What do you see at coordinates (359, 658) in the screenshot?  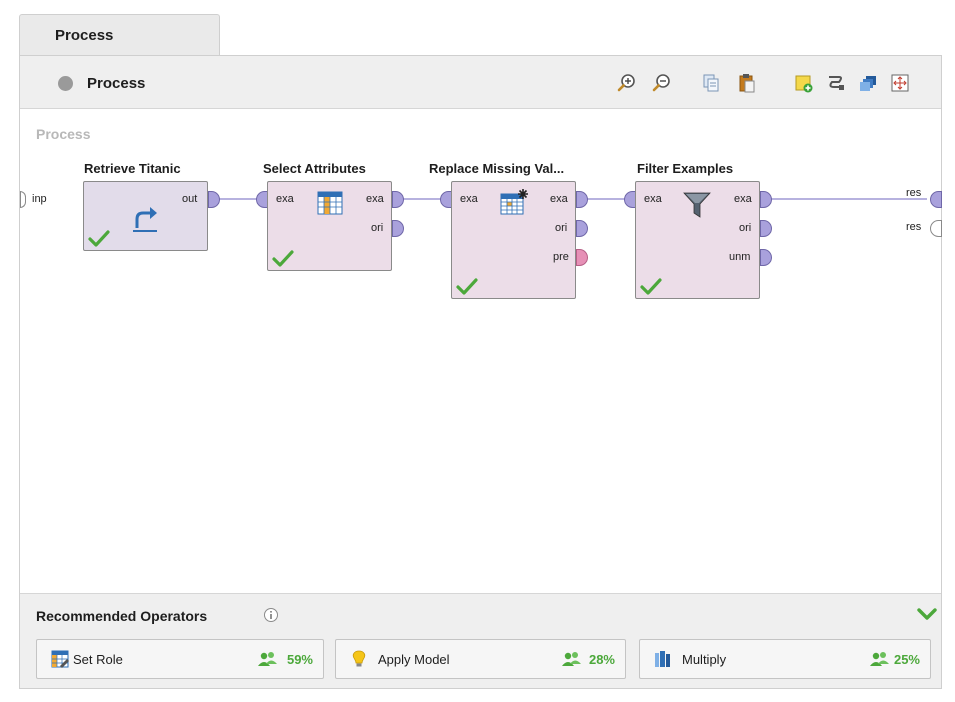 I see `lightbulb-icon` at bounding box center [359, 658].